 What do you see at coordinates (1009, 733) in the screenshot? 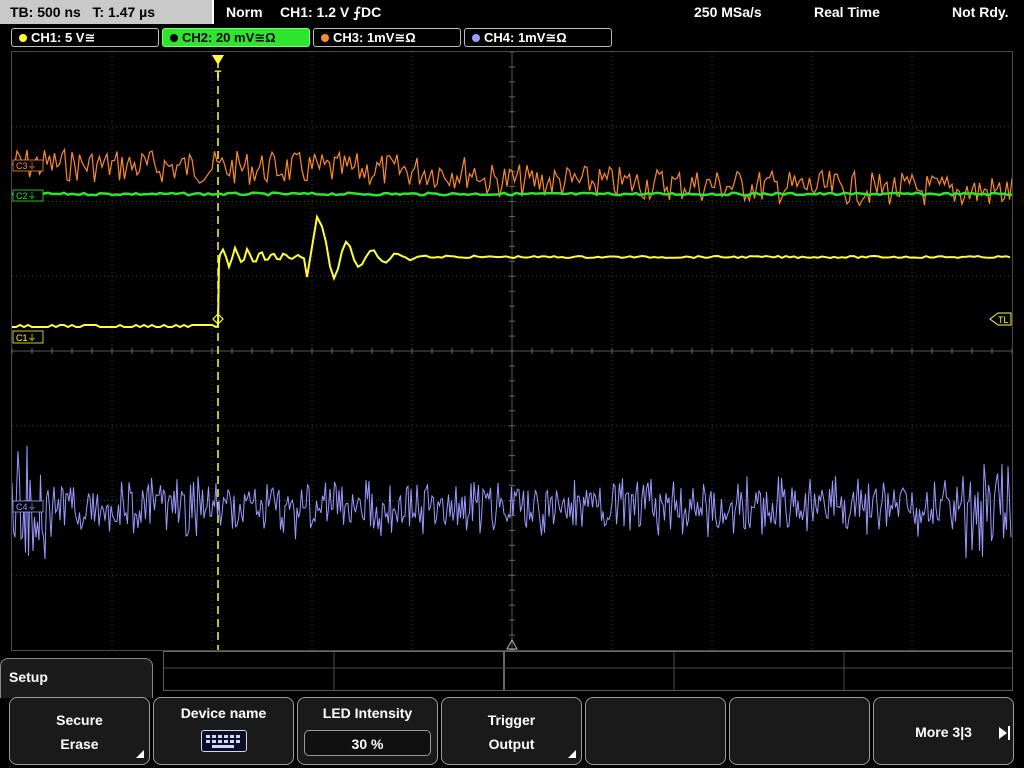
I see `next-page-bar-icon` at bounding box center [1009, 733].